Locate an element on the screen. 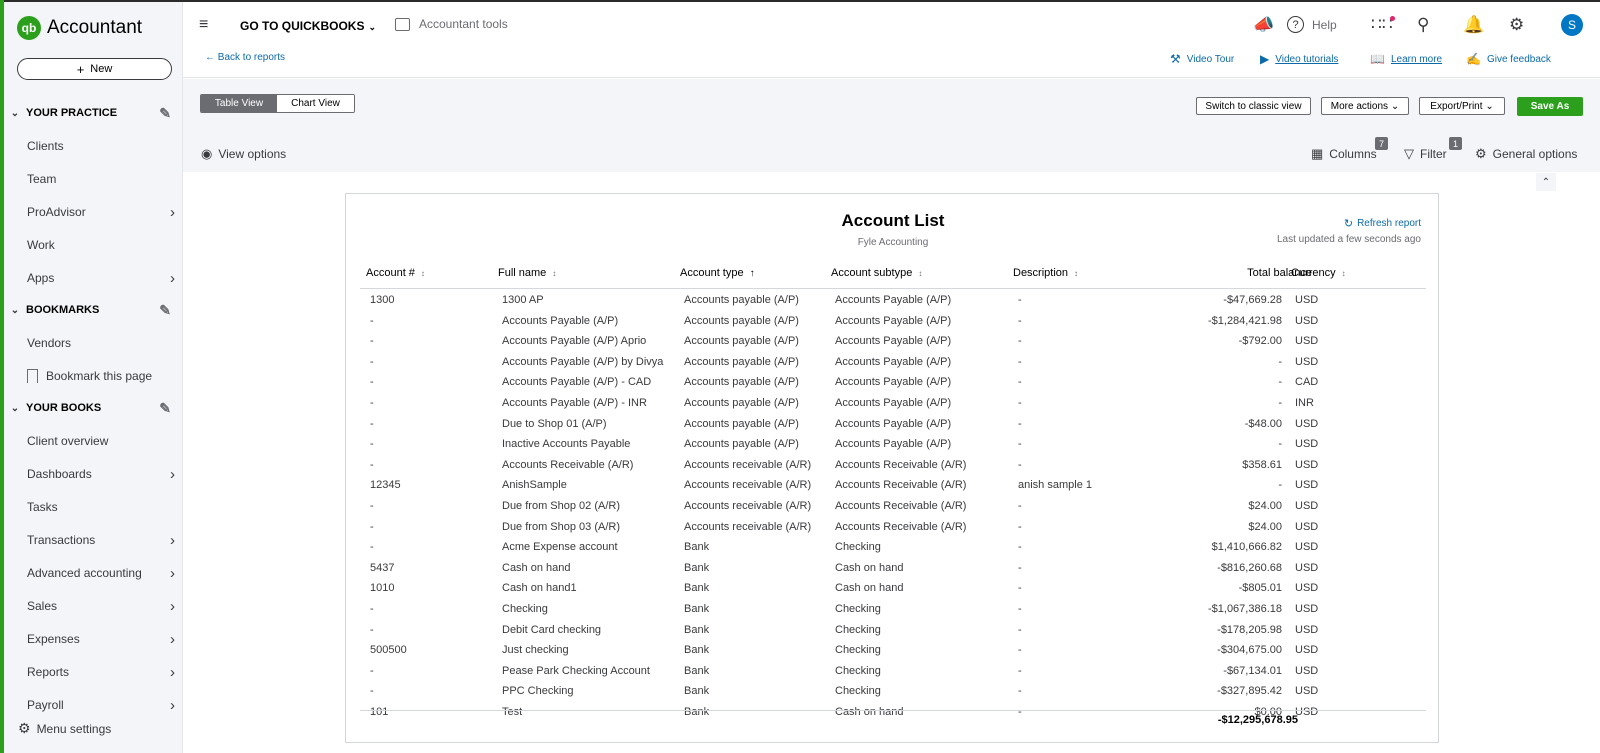 The image size is (1600, 753). refresh-icon: ↻ is located at coordinates (1348, 224).